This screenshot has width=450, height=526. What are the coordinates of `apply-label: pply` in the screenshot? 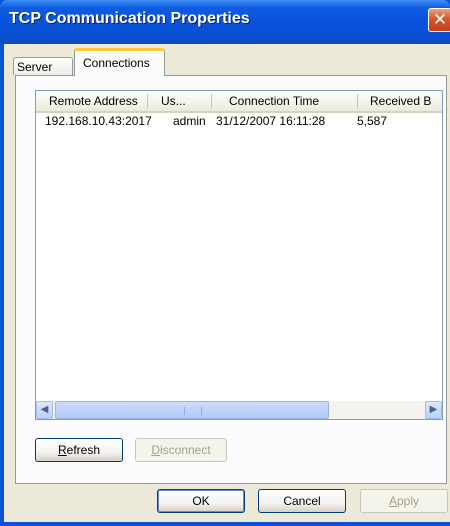 It's located at (408, 501).